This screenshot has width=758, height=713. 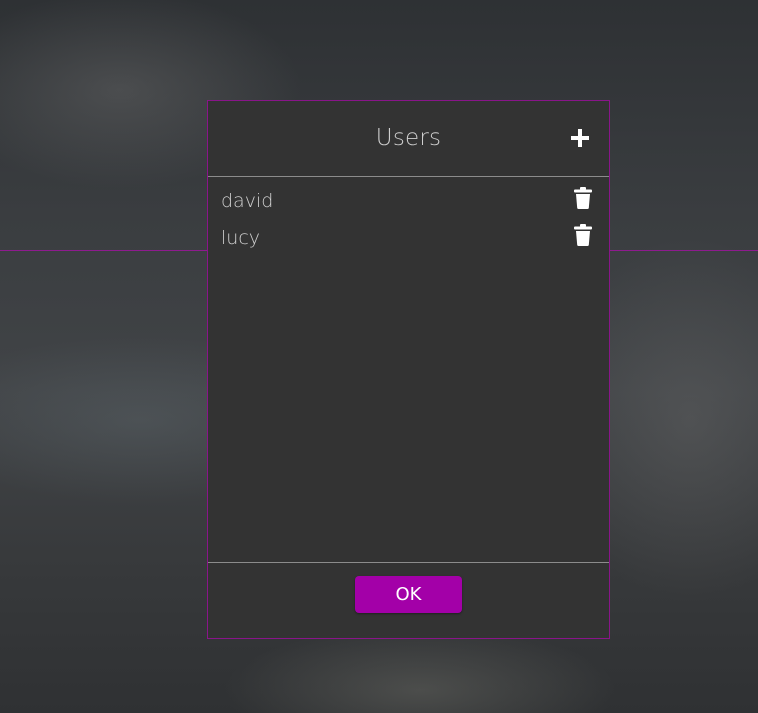 I want to click on dialog-title: Users, so click(x=408, y=138).